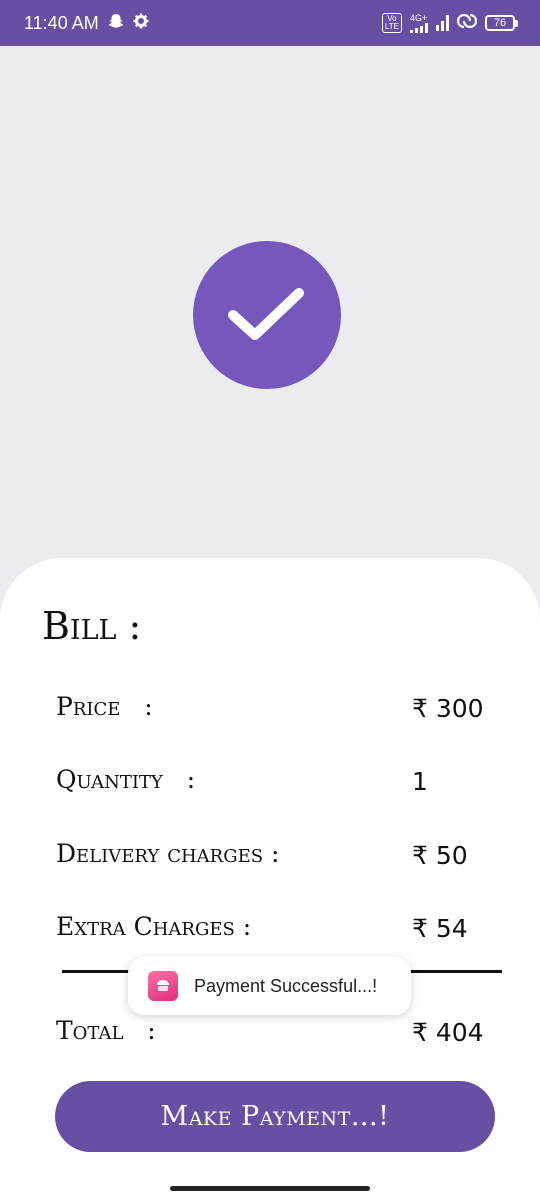  What do you see at coordinates (106, 1030) in the screenshot?
I see `total-label: Total :` at bounding box center [106, 1030].